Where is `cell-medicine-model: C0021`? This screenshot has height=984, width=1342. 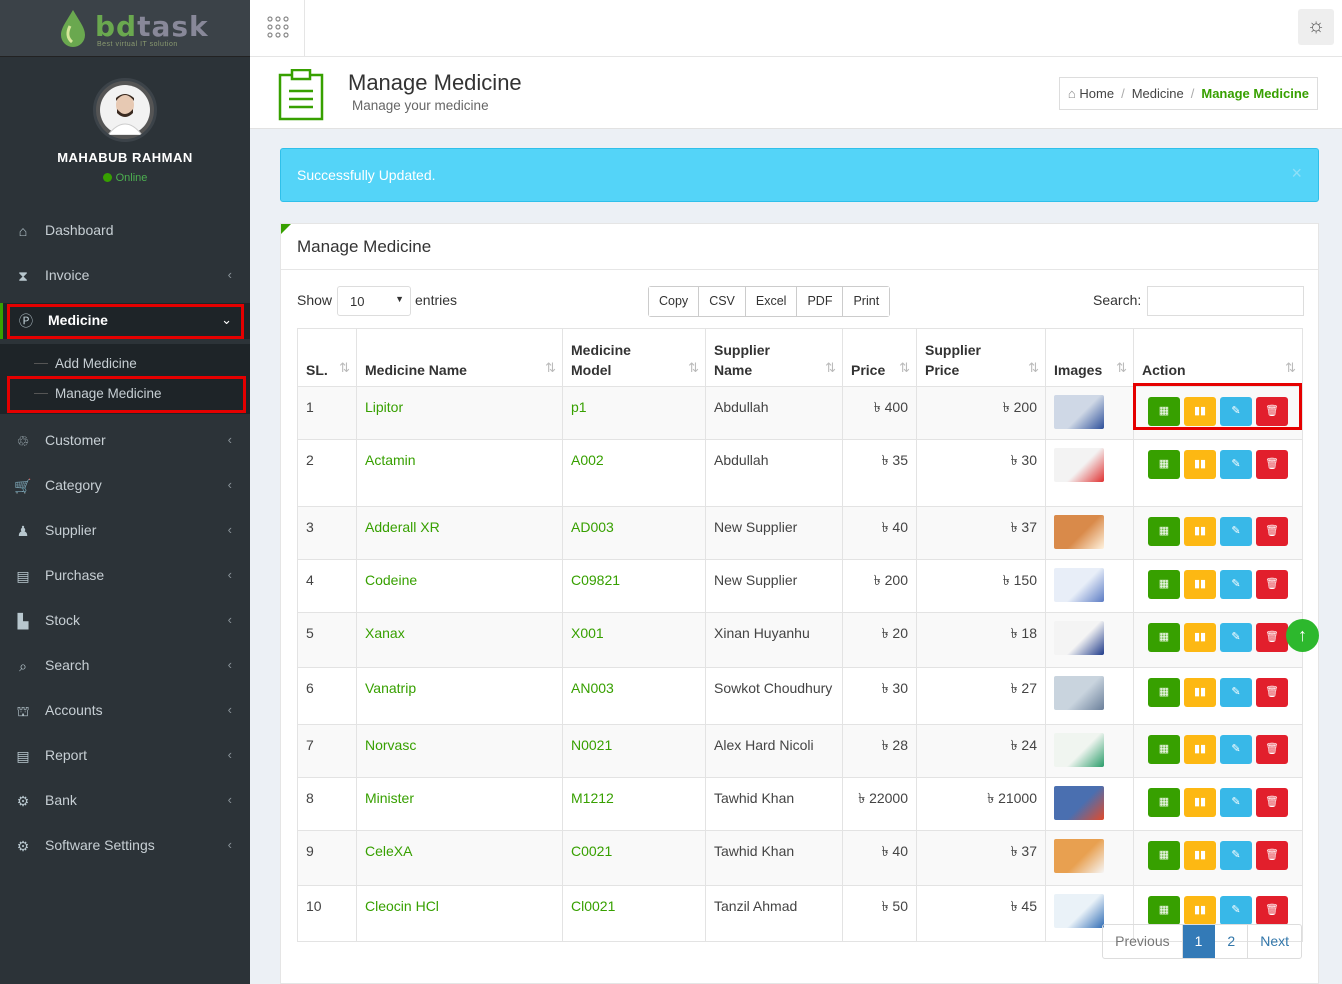 cell-medicine-model: C0021 is located at coordinates (634, 858).